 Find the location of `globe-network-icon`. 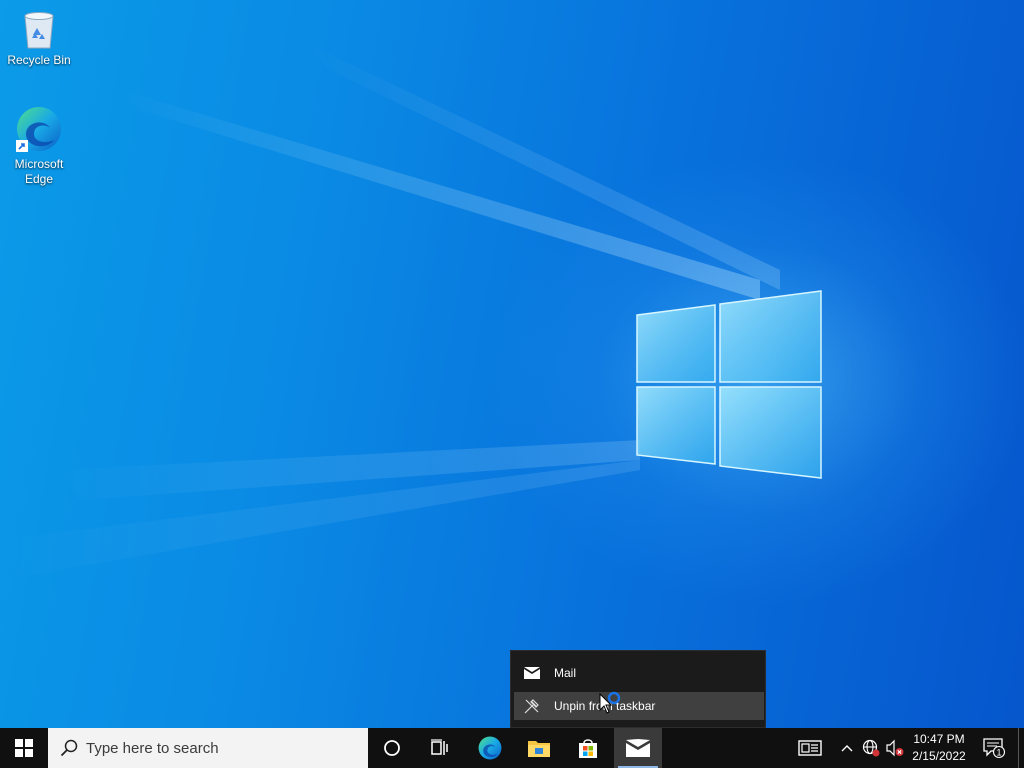

globe-network-icon is located at coordinates (871, 748).